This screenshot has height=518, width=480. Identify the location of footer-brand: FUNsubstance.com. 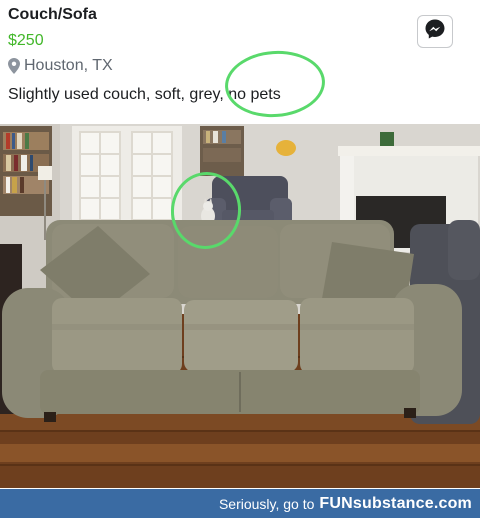
(395, 503).